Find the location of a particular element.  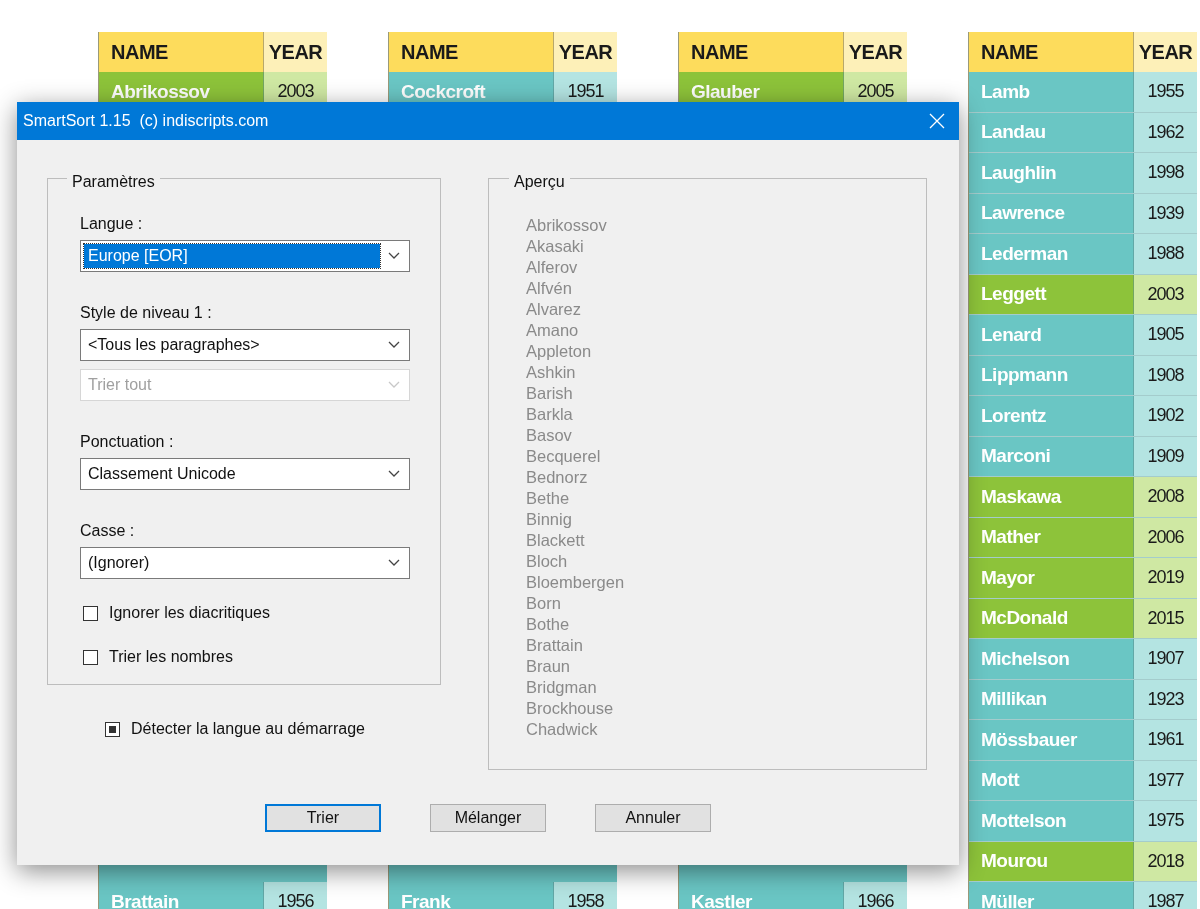

table-cell: 2018 is located at coordinates (1165, 861).